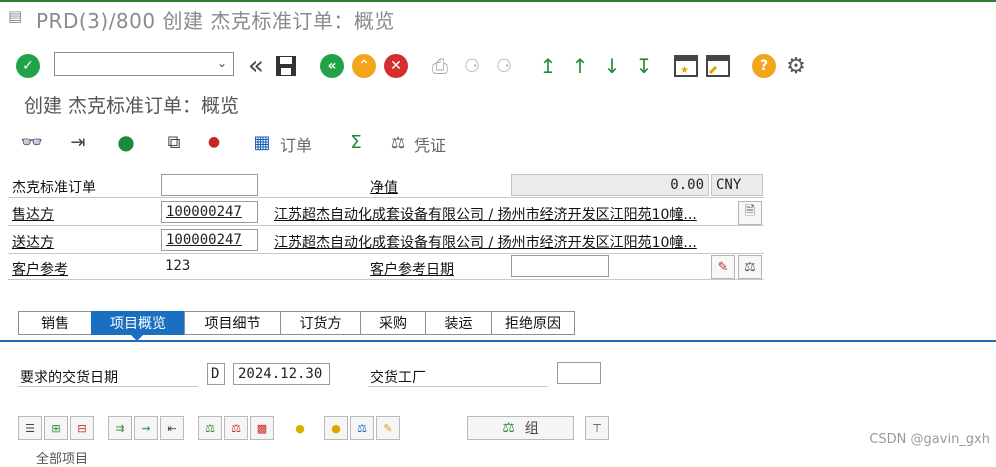 This screenshot has height=467, width=996. I want to click on deselect-all-button: ⇤, so click(172, 428).